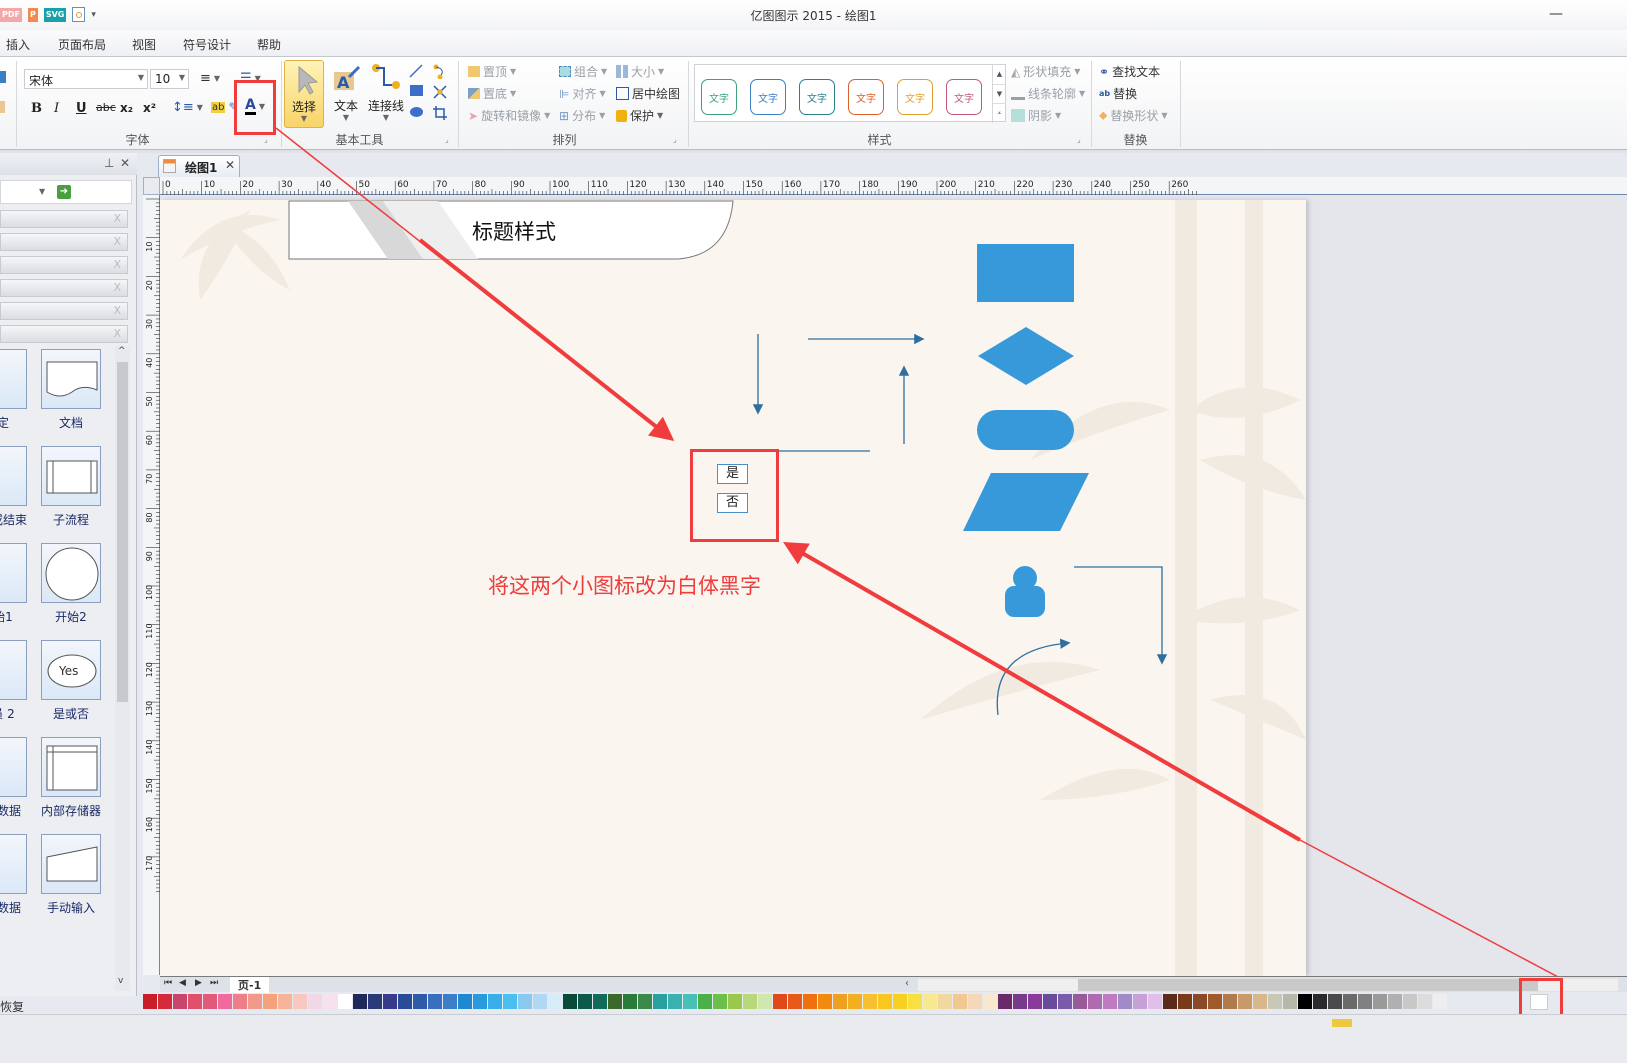 The image size is (1627, 1063). What do you see at coordinates (82, 44) in the screenshot?
I see `menu-page-layout: 页面布局` at bounding box center [82, 44].